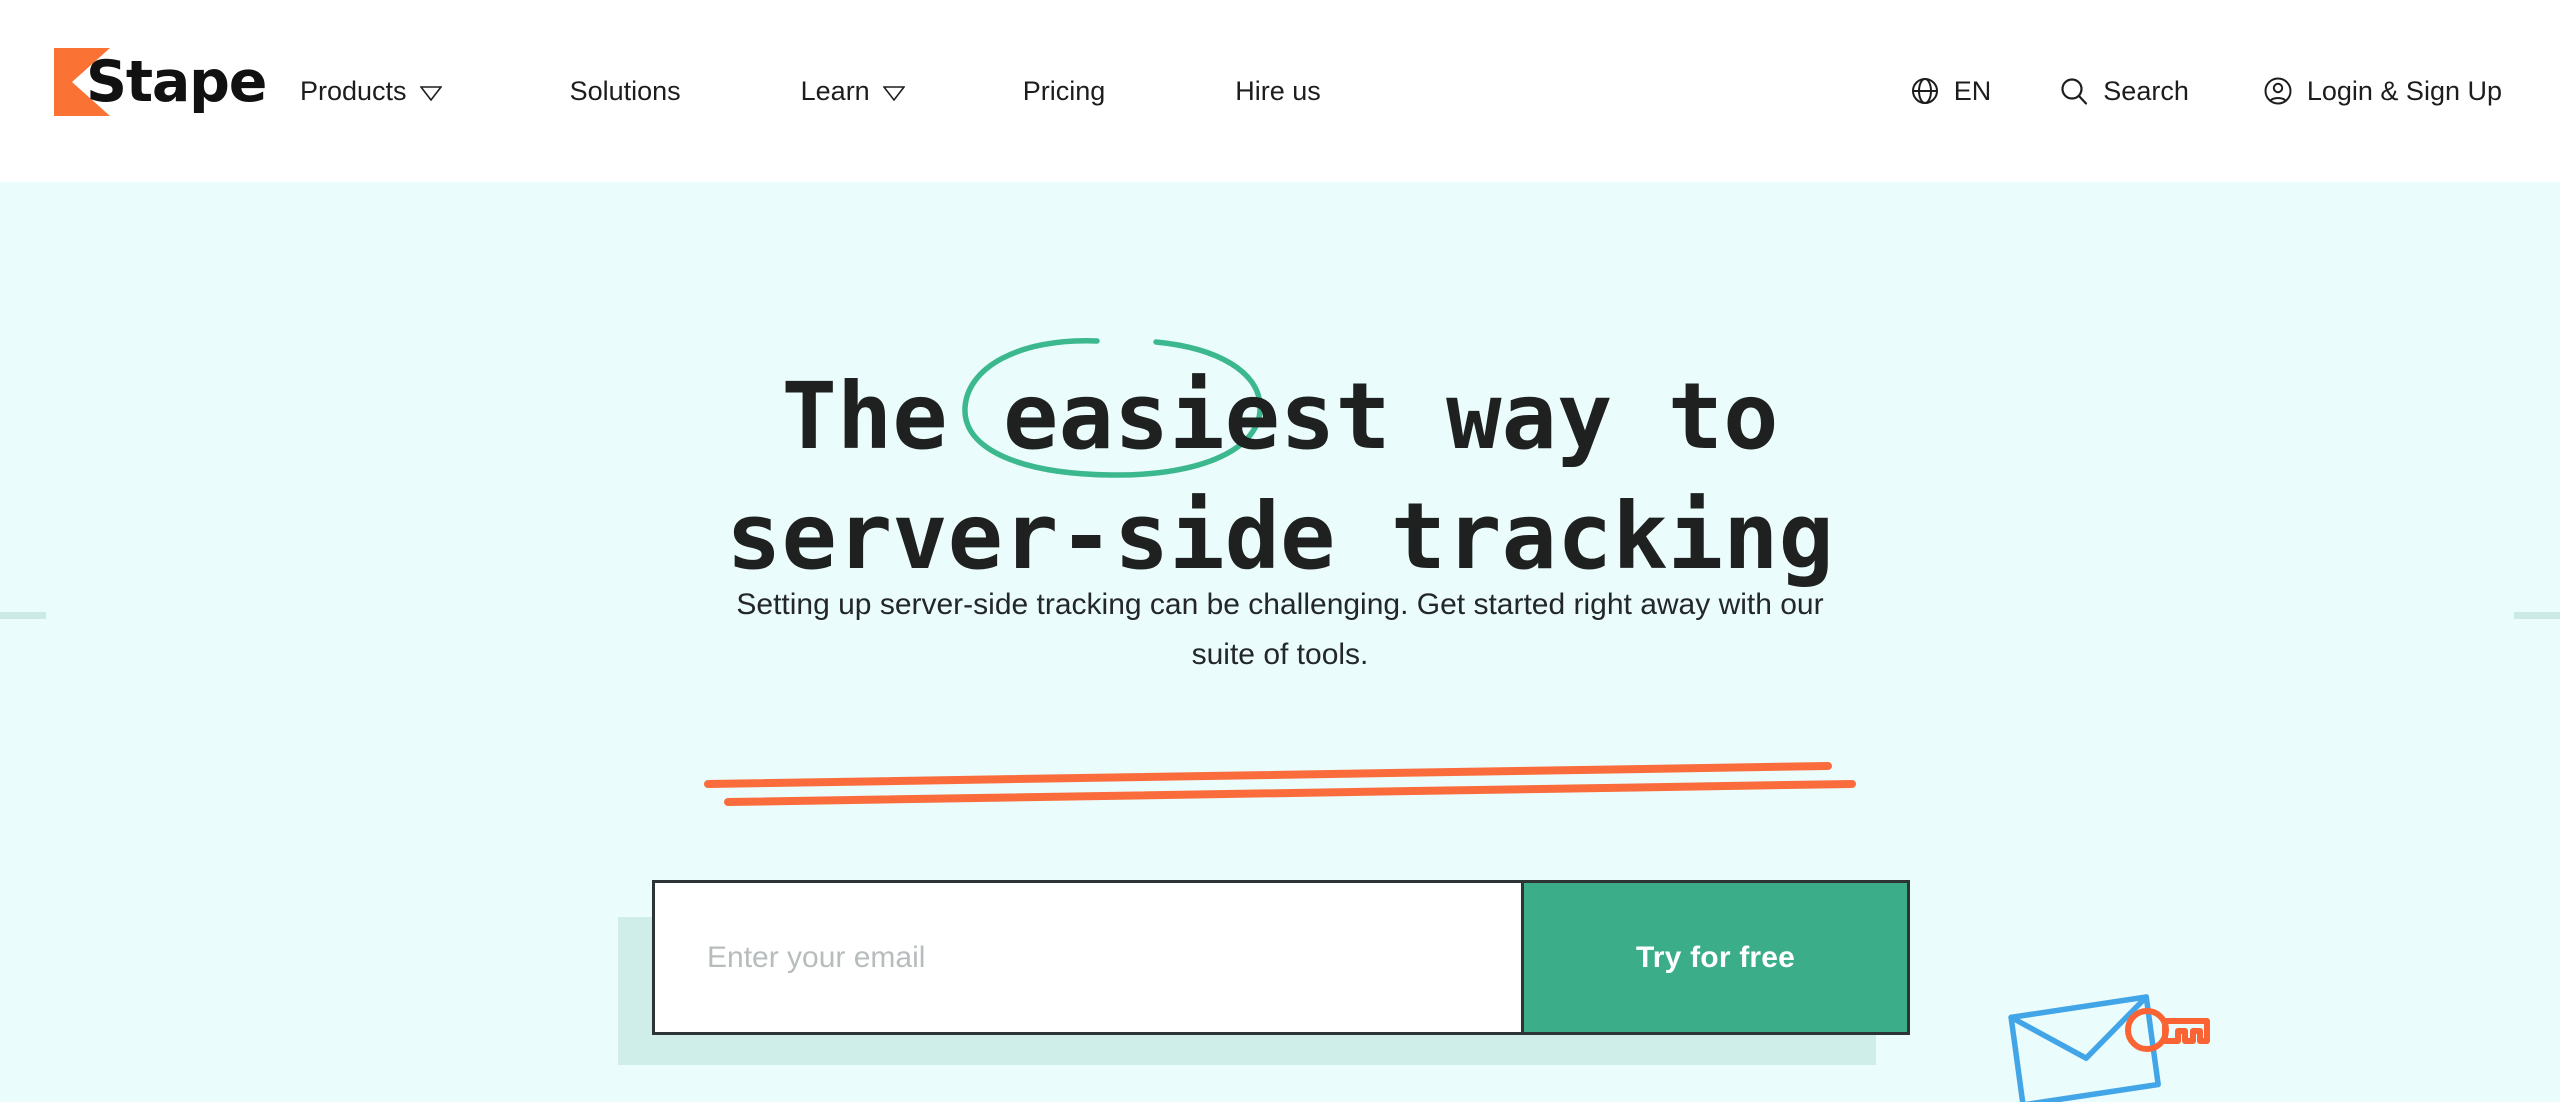 Image resolution: width=2560 pixels, height=1102 pixels. What do you see at coordinates (2404, 90) in the screenshot?
I see `login-signup-label: Login & Sign Up` at bounding box center [2404, 90].